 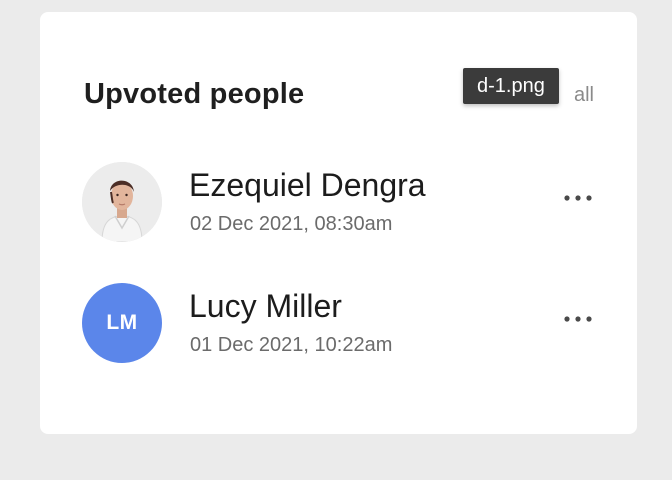 What do you see at coordinates (584, 95) in the screenshot?
I see `see-all-link: all` at bounding box center [584, 95].